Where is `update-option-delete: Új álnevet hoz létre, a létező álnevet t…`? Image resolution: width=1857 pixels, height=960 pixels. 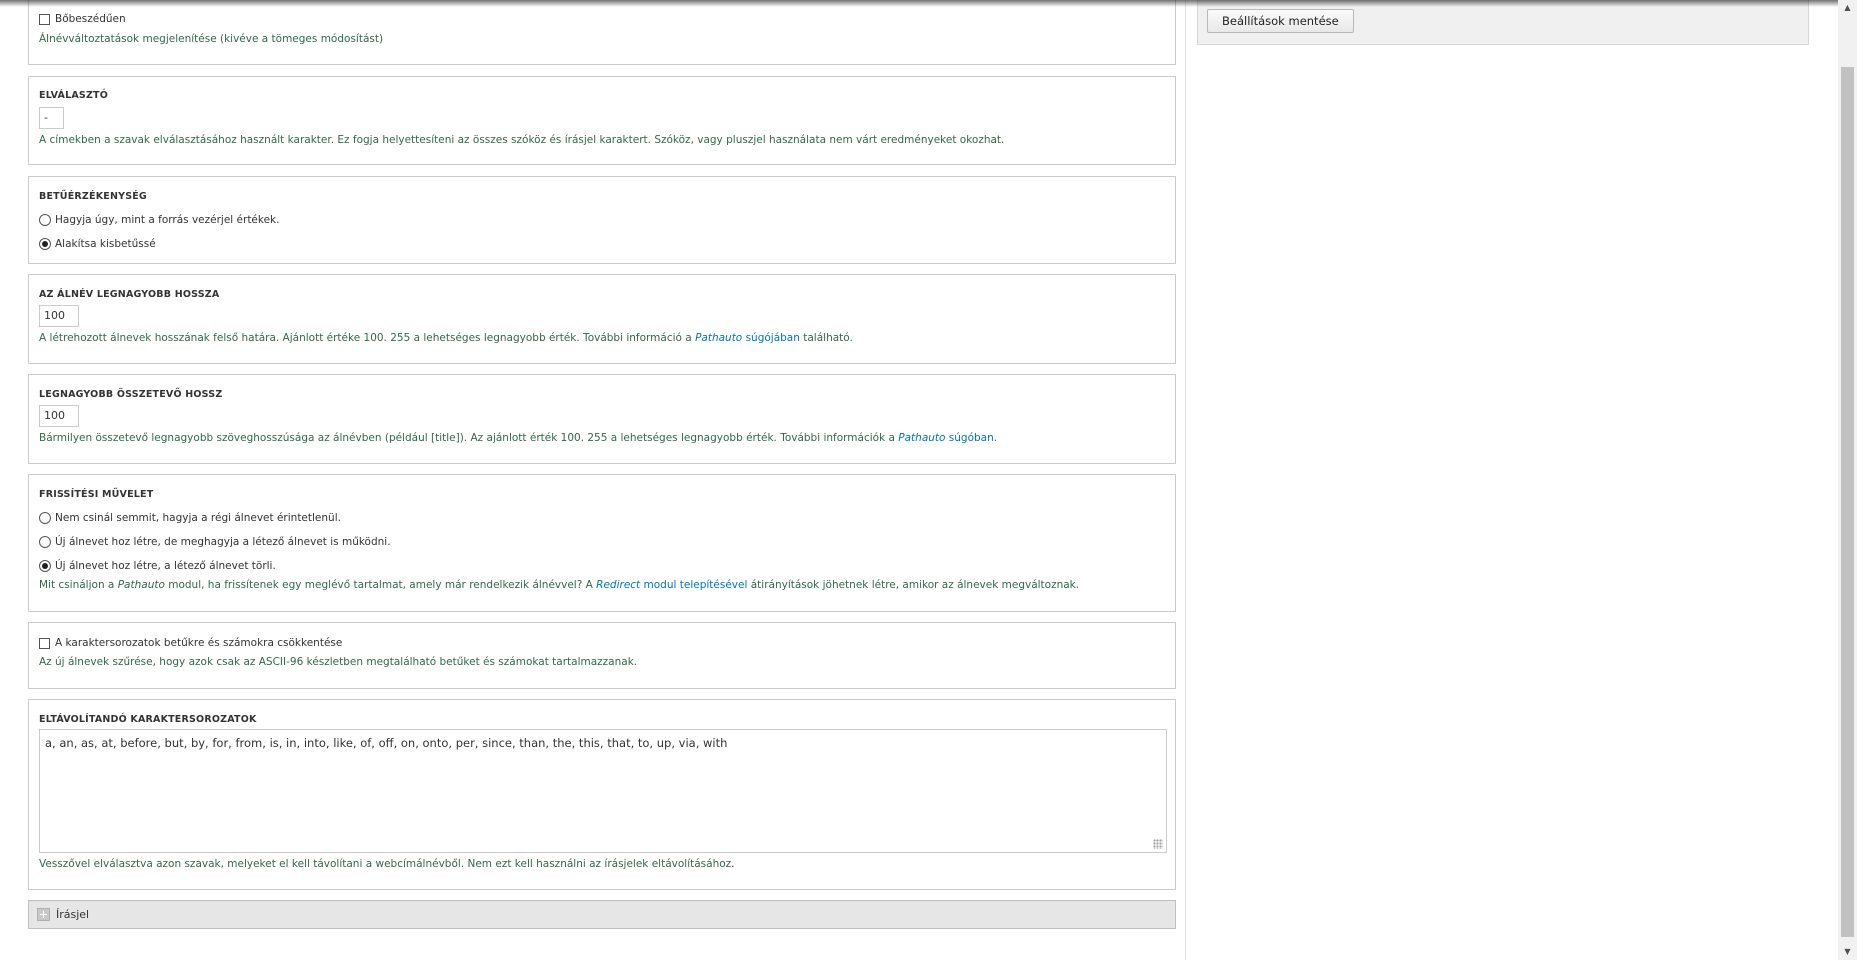
update-option-delete: Új álnevet hoz létre, a létező álnevet t… is located at coordinates (157, 566).